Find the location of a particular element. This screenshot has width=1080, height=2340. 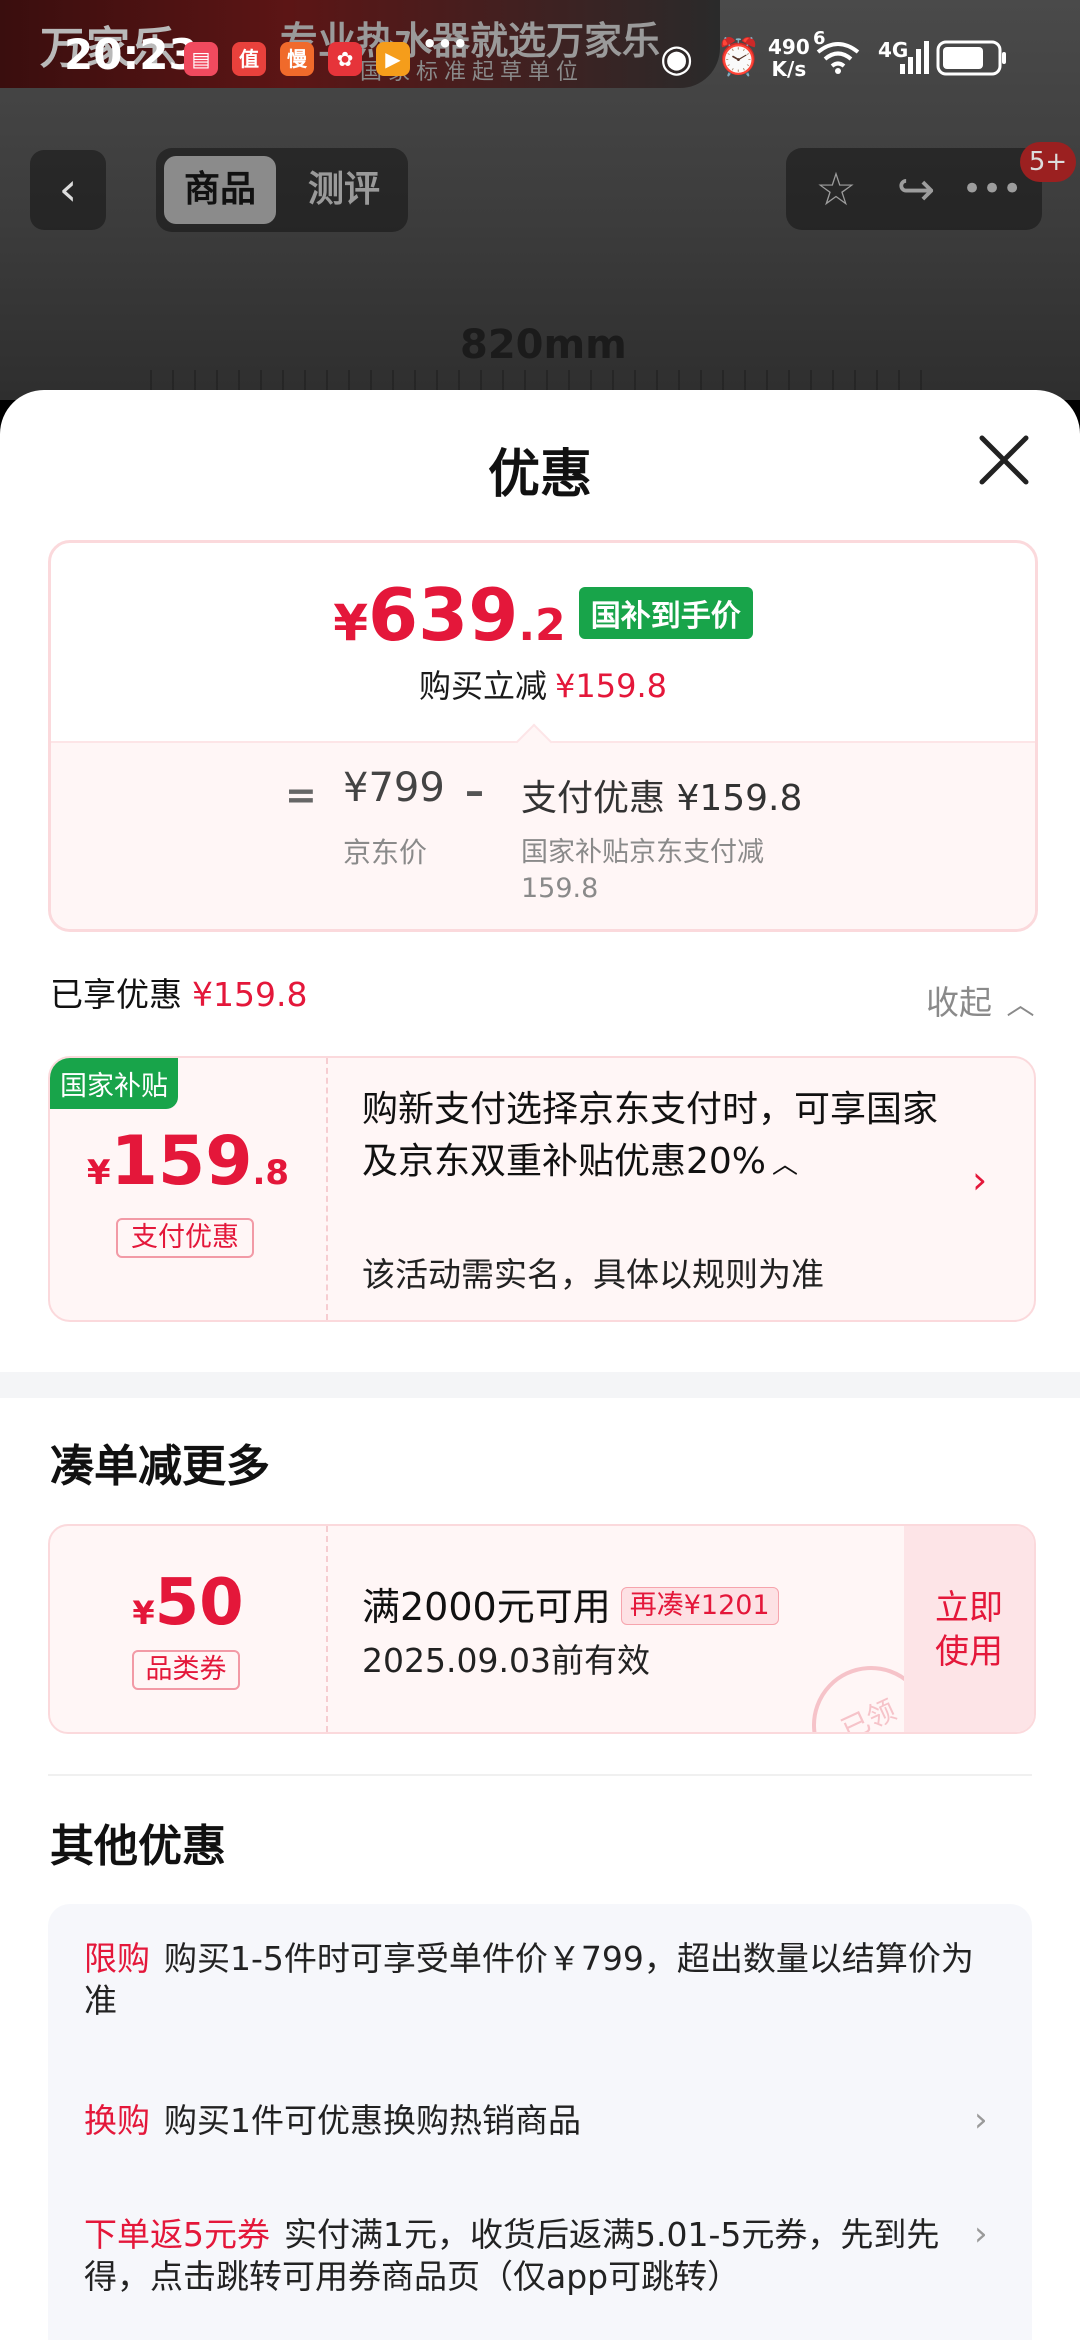

message-count-badge: 5+ is located at coordinates (1048, 162).